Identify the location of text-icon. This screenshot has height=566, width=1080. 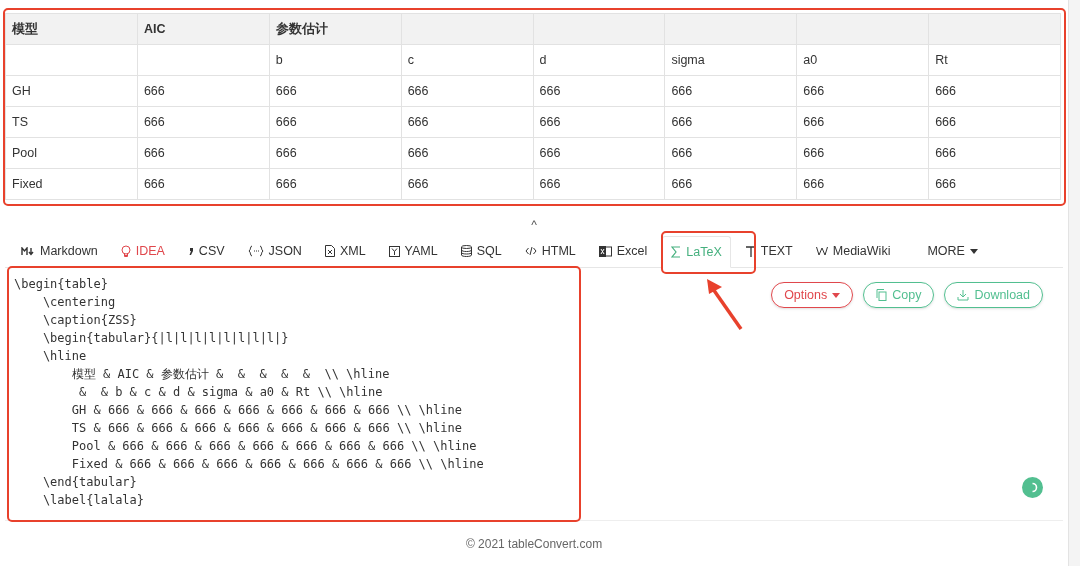
(750, 251).